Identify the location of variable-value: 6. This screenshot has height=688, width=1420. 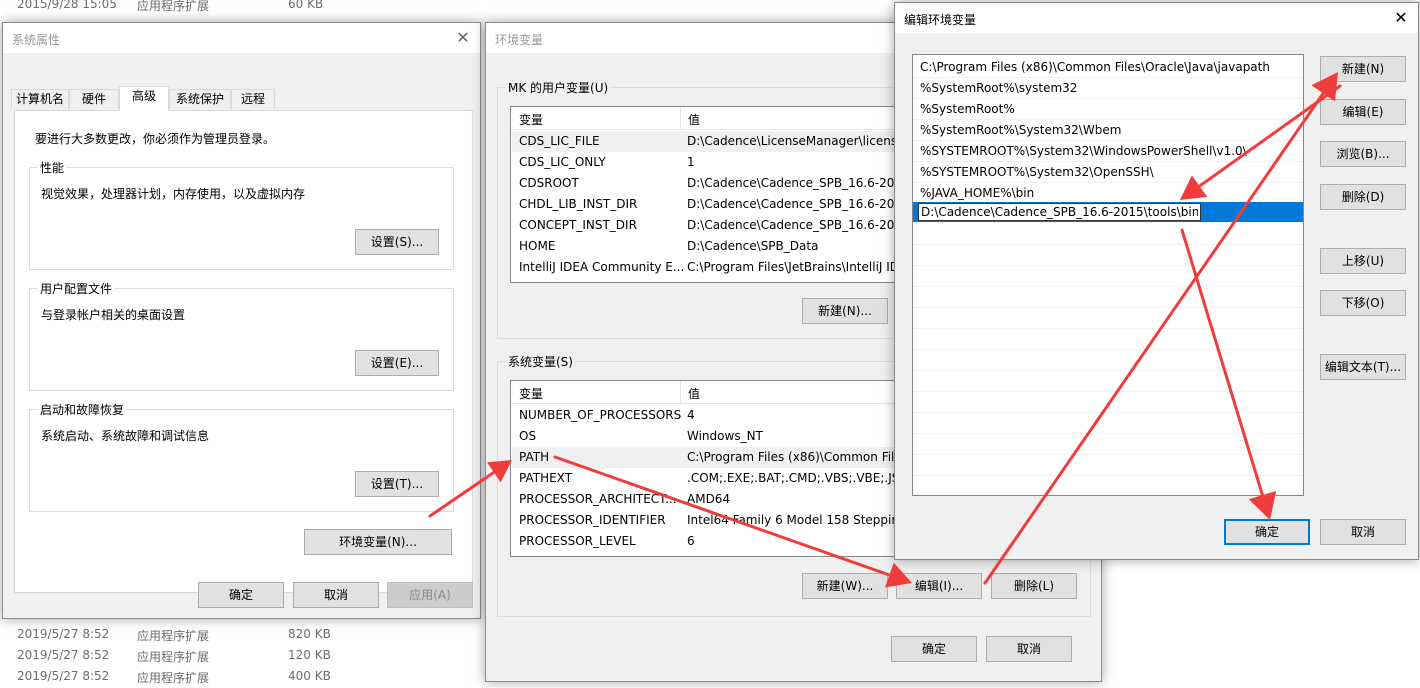
(691, 541).